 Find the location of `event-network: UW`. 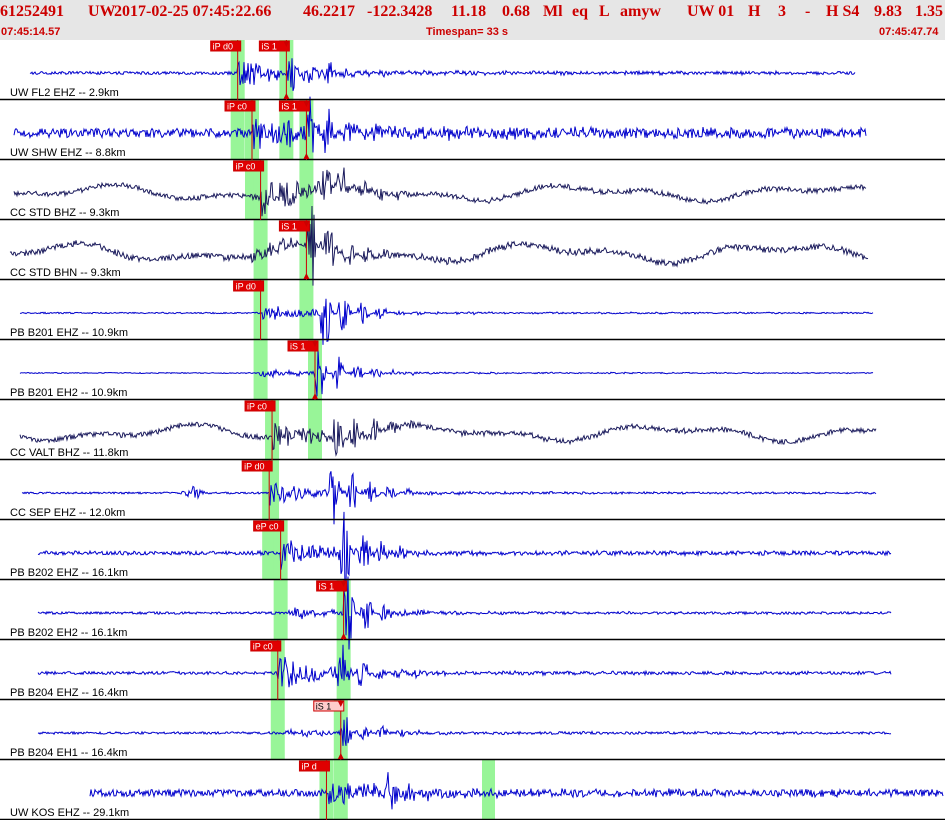

event-network: UW is located at coordinates (102, 11).